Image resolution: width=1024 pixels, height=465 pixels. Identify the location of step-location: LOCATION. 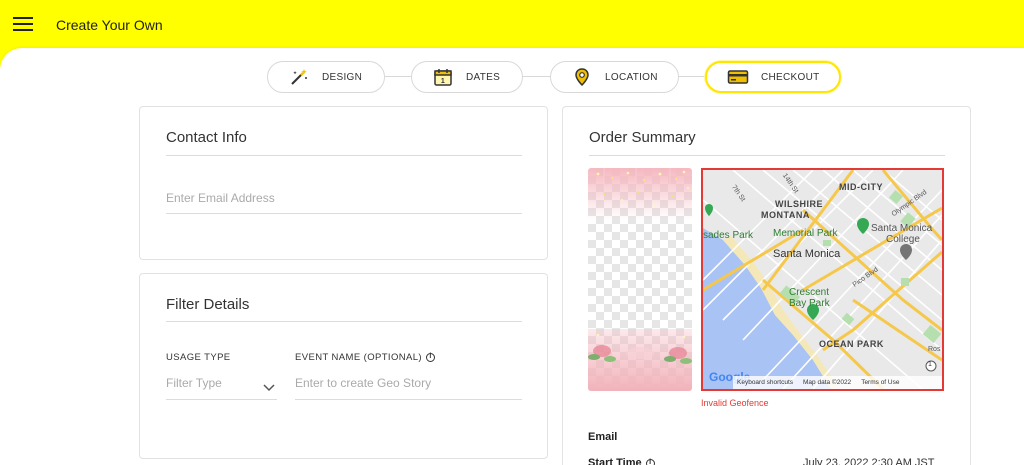
(614, 77).